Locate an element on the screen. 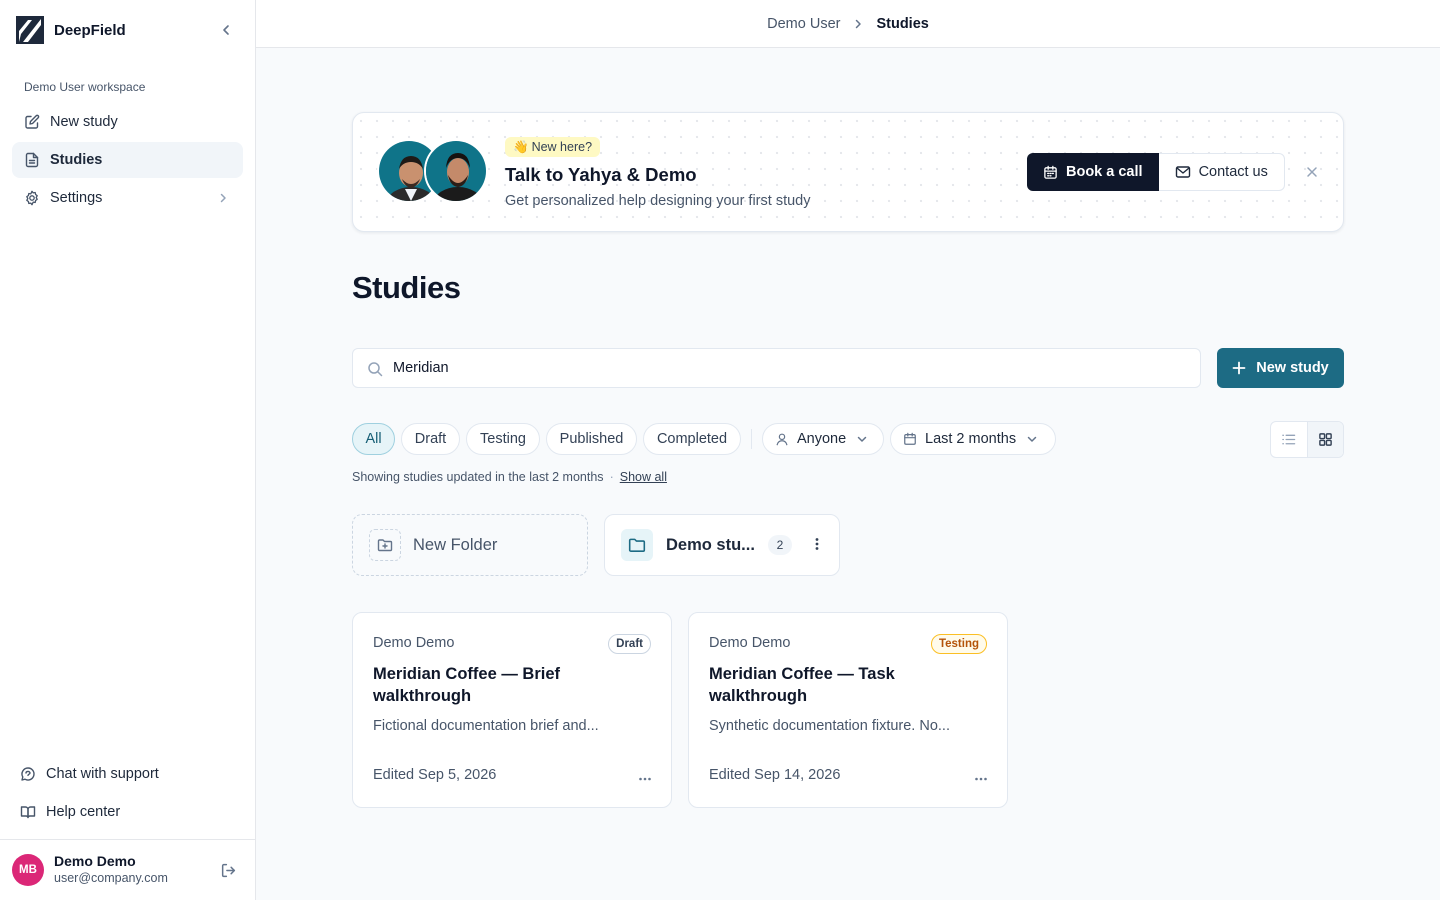 This screenshot has width=1440, height=900. book-a-call-label: Book a call is located at coordinates (1104, 172).